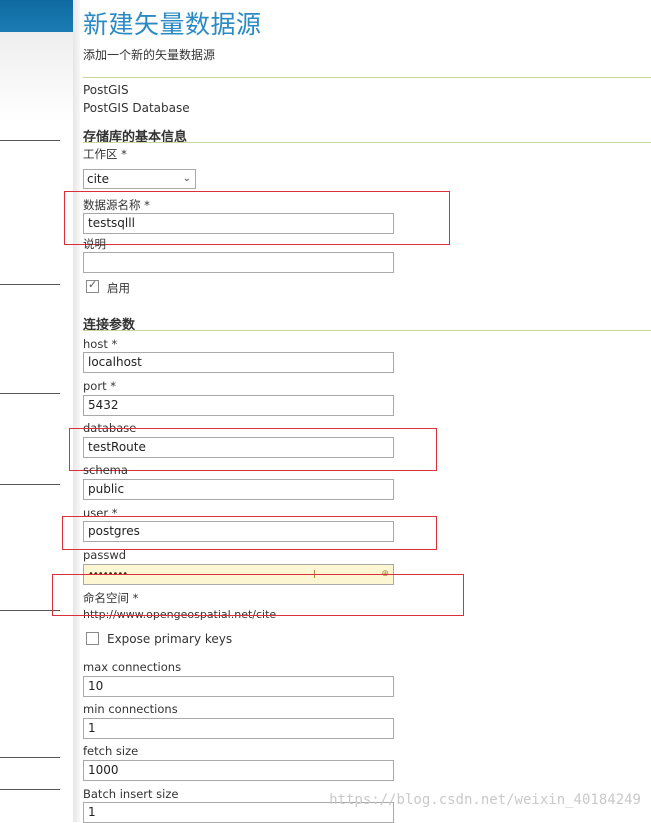  I want to click on fetch-size-input: 1000, so click(238, 770).